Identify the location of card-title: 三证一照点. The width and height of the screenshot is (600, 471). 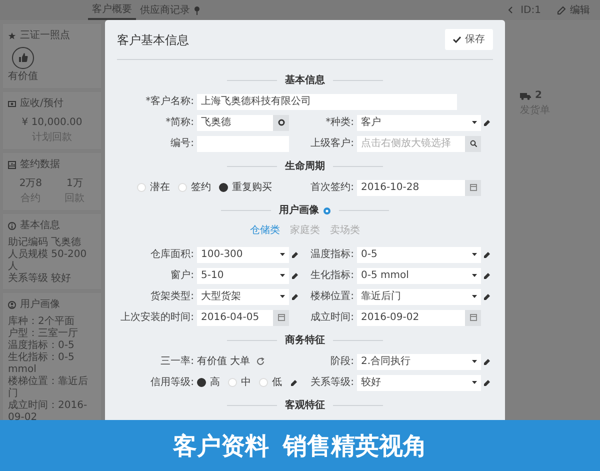
(45, 35).